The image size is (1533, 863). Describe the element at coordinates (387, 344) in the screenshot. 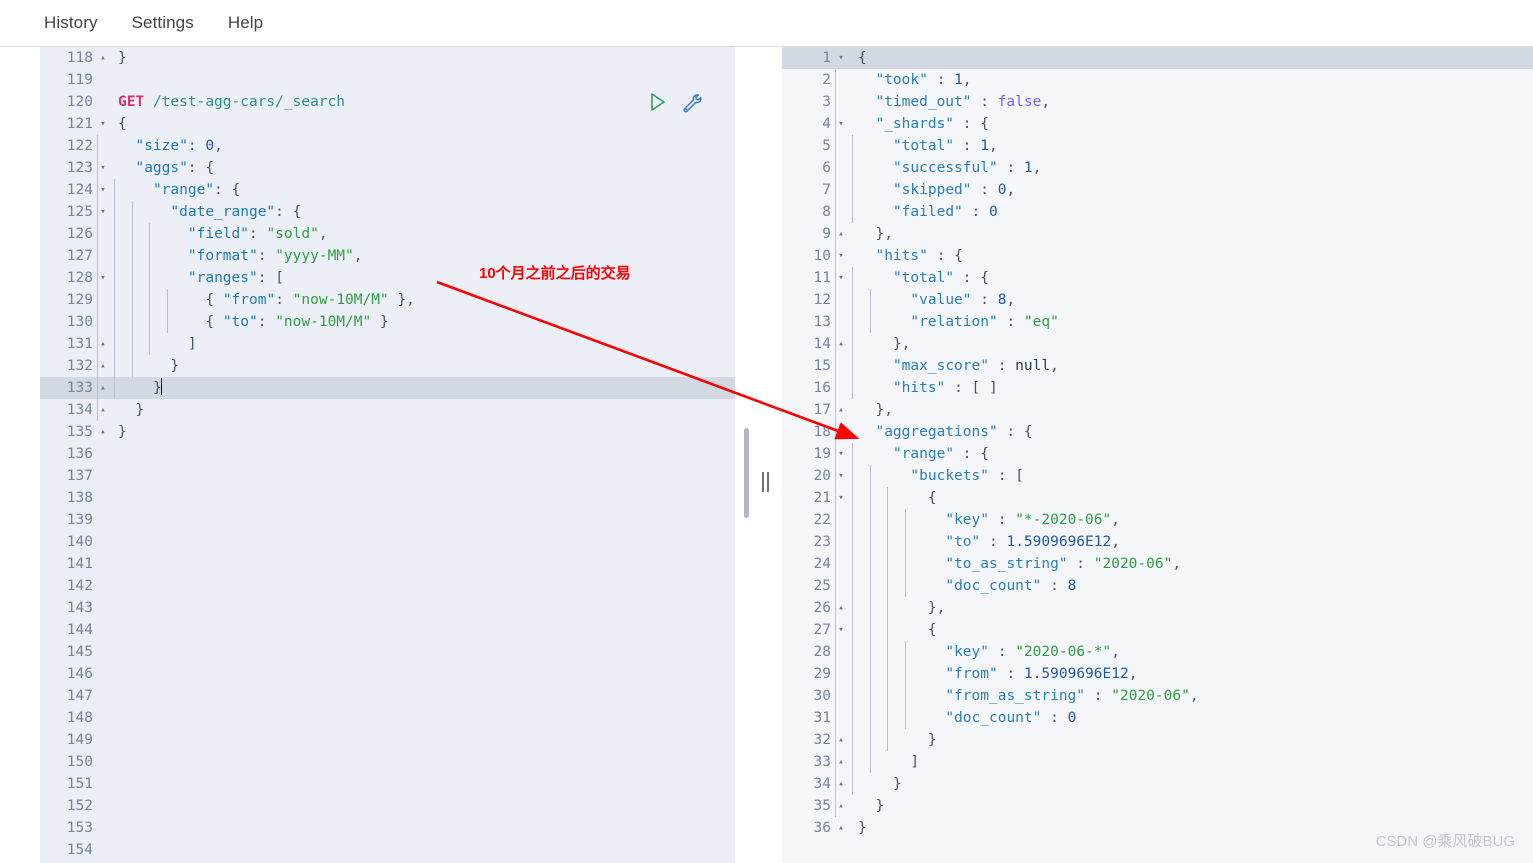

I see `code-line: 131 ▴ ]` at that location.